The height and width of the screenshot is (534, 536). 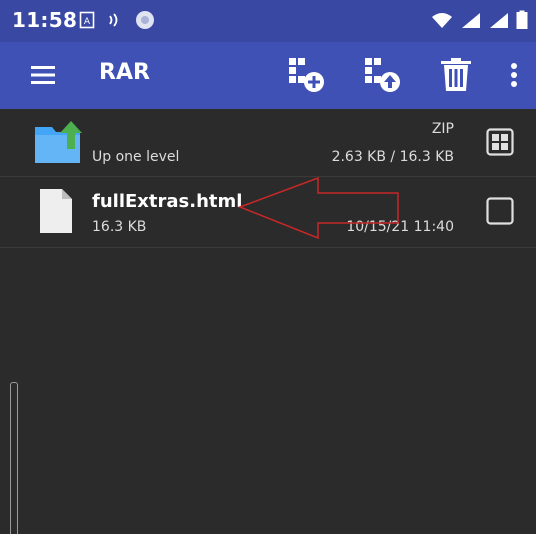 I want to click on extract-archive-button, so click(x=382, y=75).